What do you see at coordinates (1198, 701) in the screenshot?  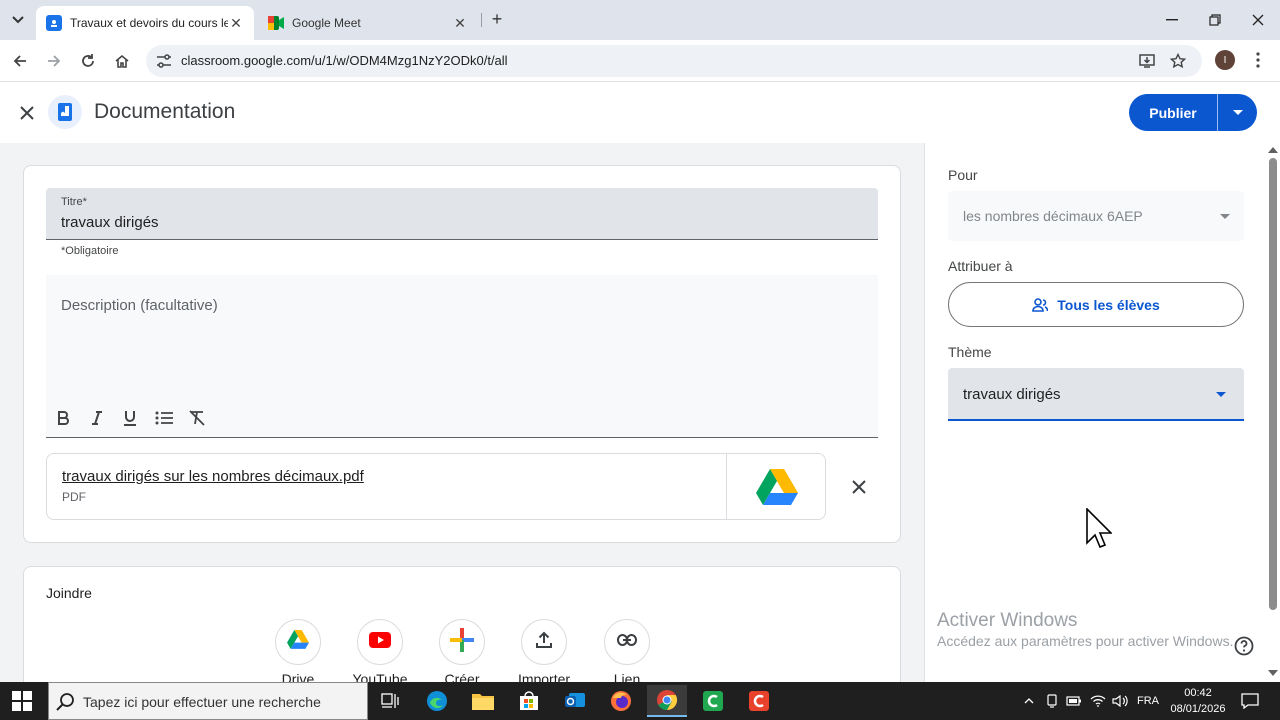 I see `taskbar-clock: 00:42 08/01/2026` at bounding box center [1198, 701].